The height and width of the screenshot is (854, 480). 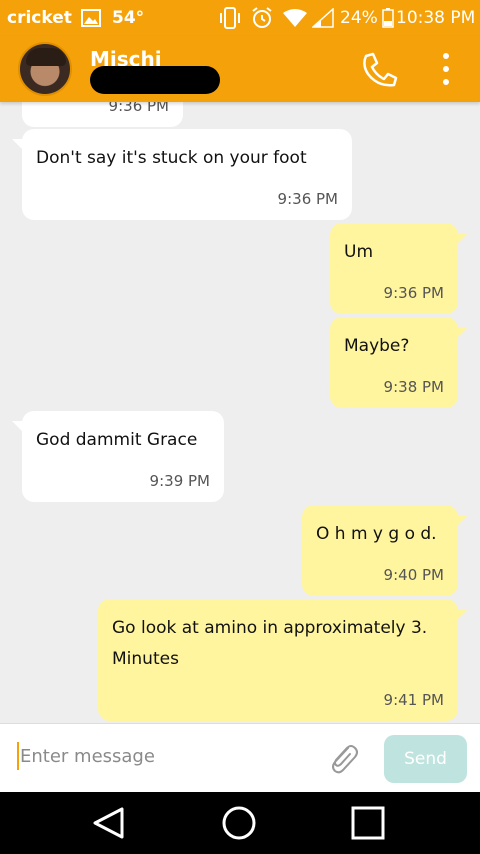 What do you see at coordinates (436, 18) in the screenshot?
I see `clock: 10:38 PM` at bounding box center [436, 18].